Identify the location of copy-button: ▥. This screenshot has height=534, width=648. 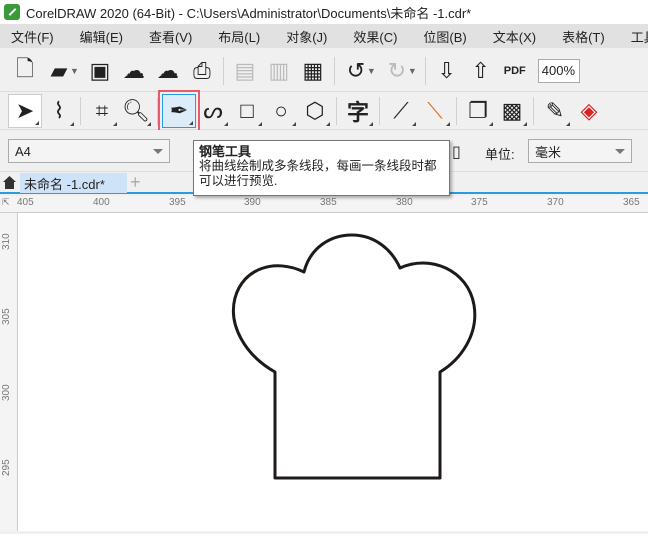
(279, 71).